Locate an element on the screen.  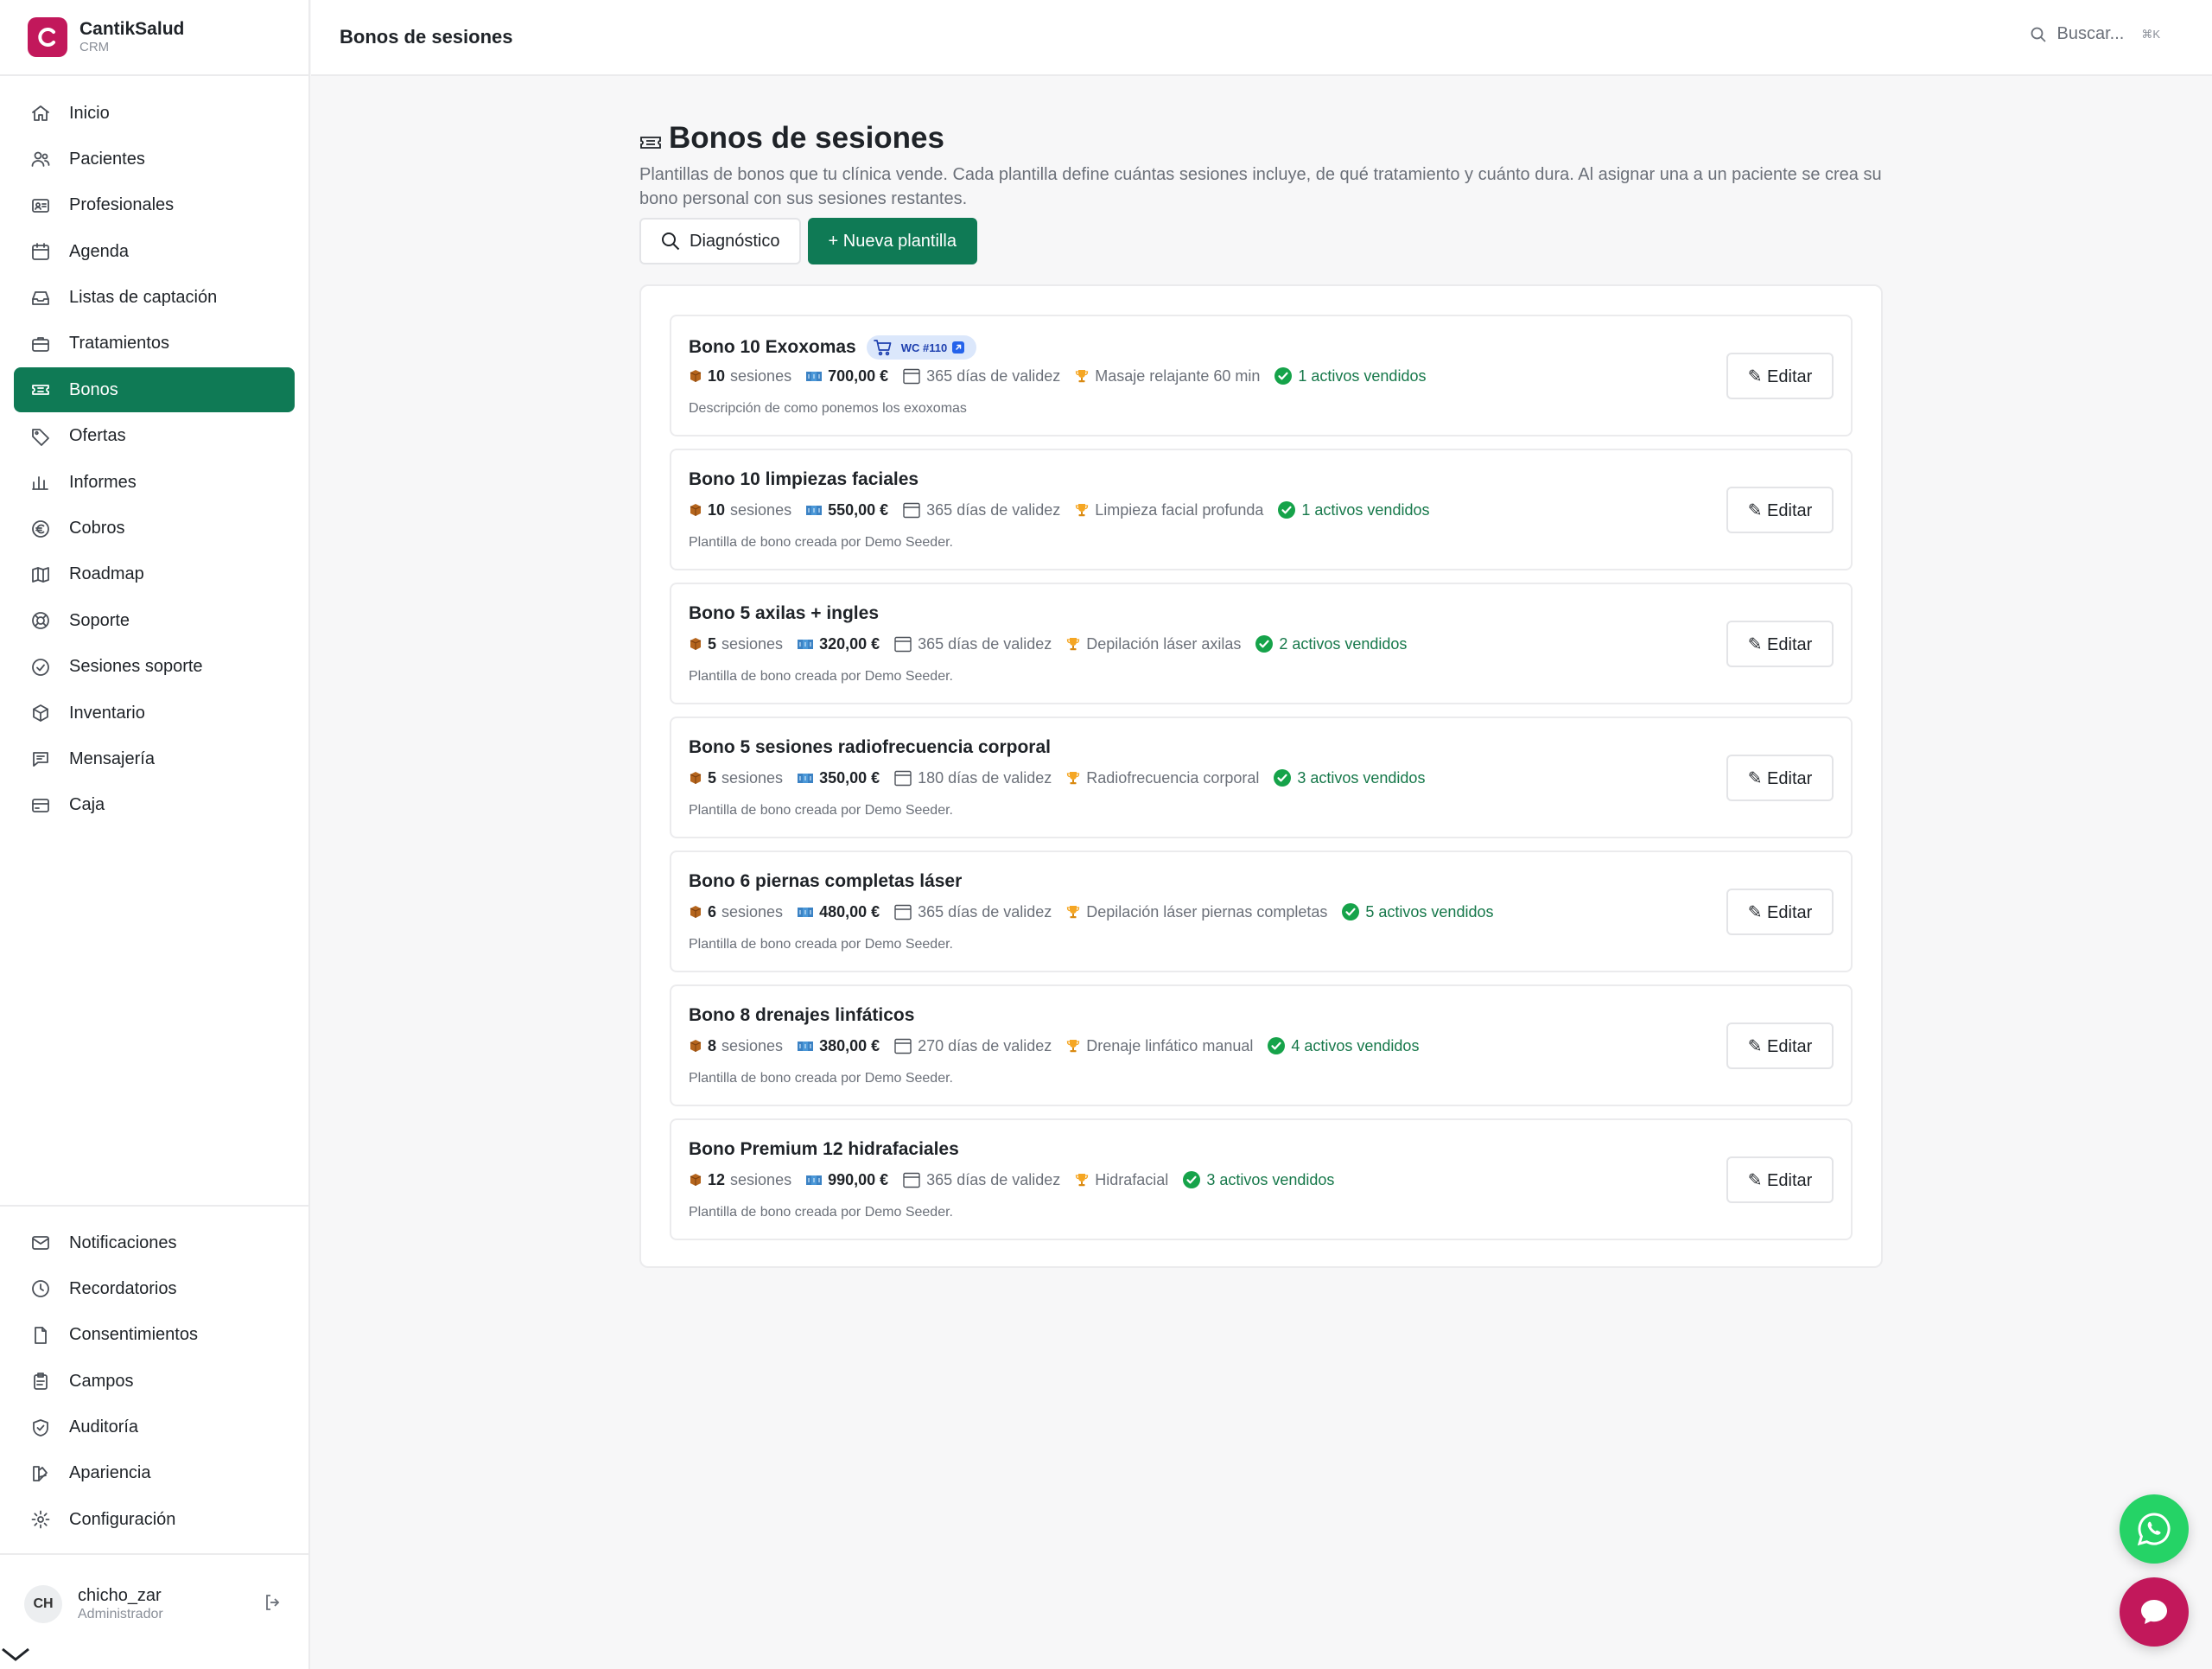
bono-title-text: Bono 6 piernas completas láser is located at coordinates (826, 881).